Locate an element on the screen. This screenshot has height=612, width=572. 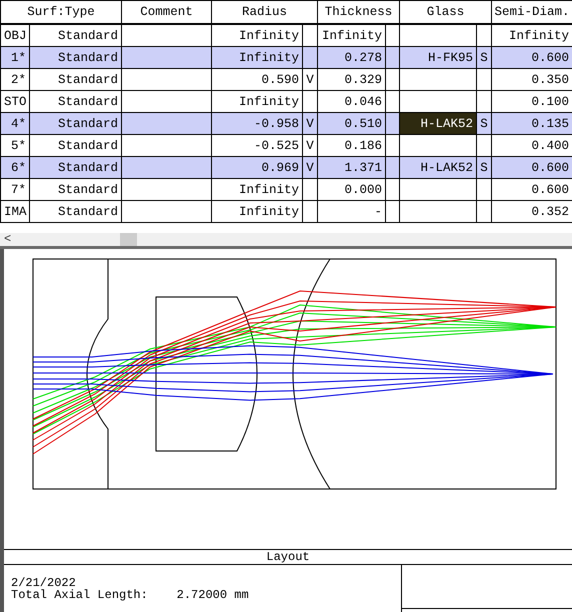
radius-cell: Infinity is located at coordinates (257, 211).